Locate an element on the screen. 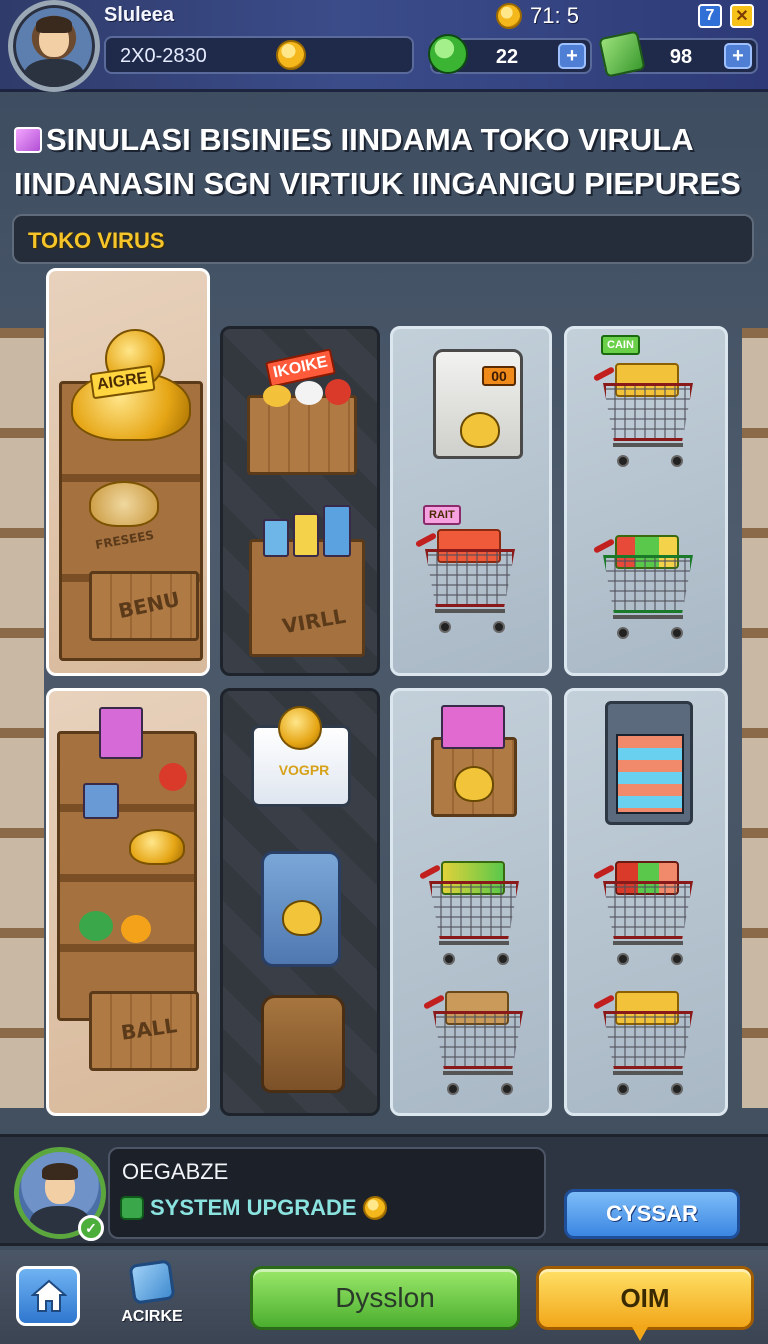 The width and height of the screenshot is (768, 1344). tile-card-cooler-bag: VOGPR is located at coordinates (300, 902).